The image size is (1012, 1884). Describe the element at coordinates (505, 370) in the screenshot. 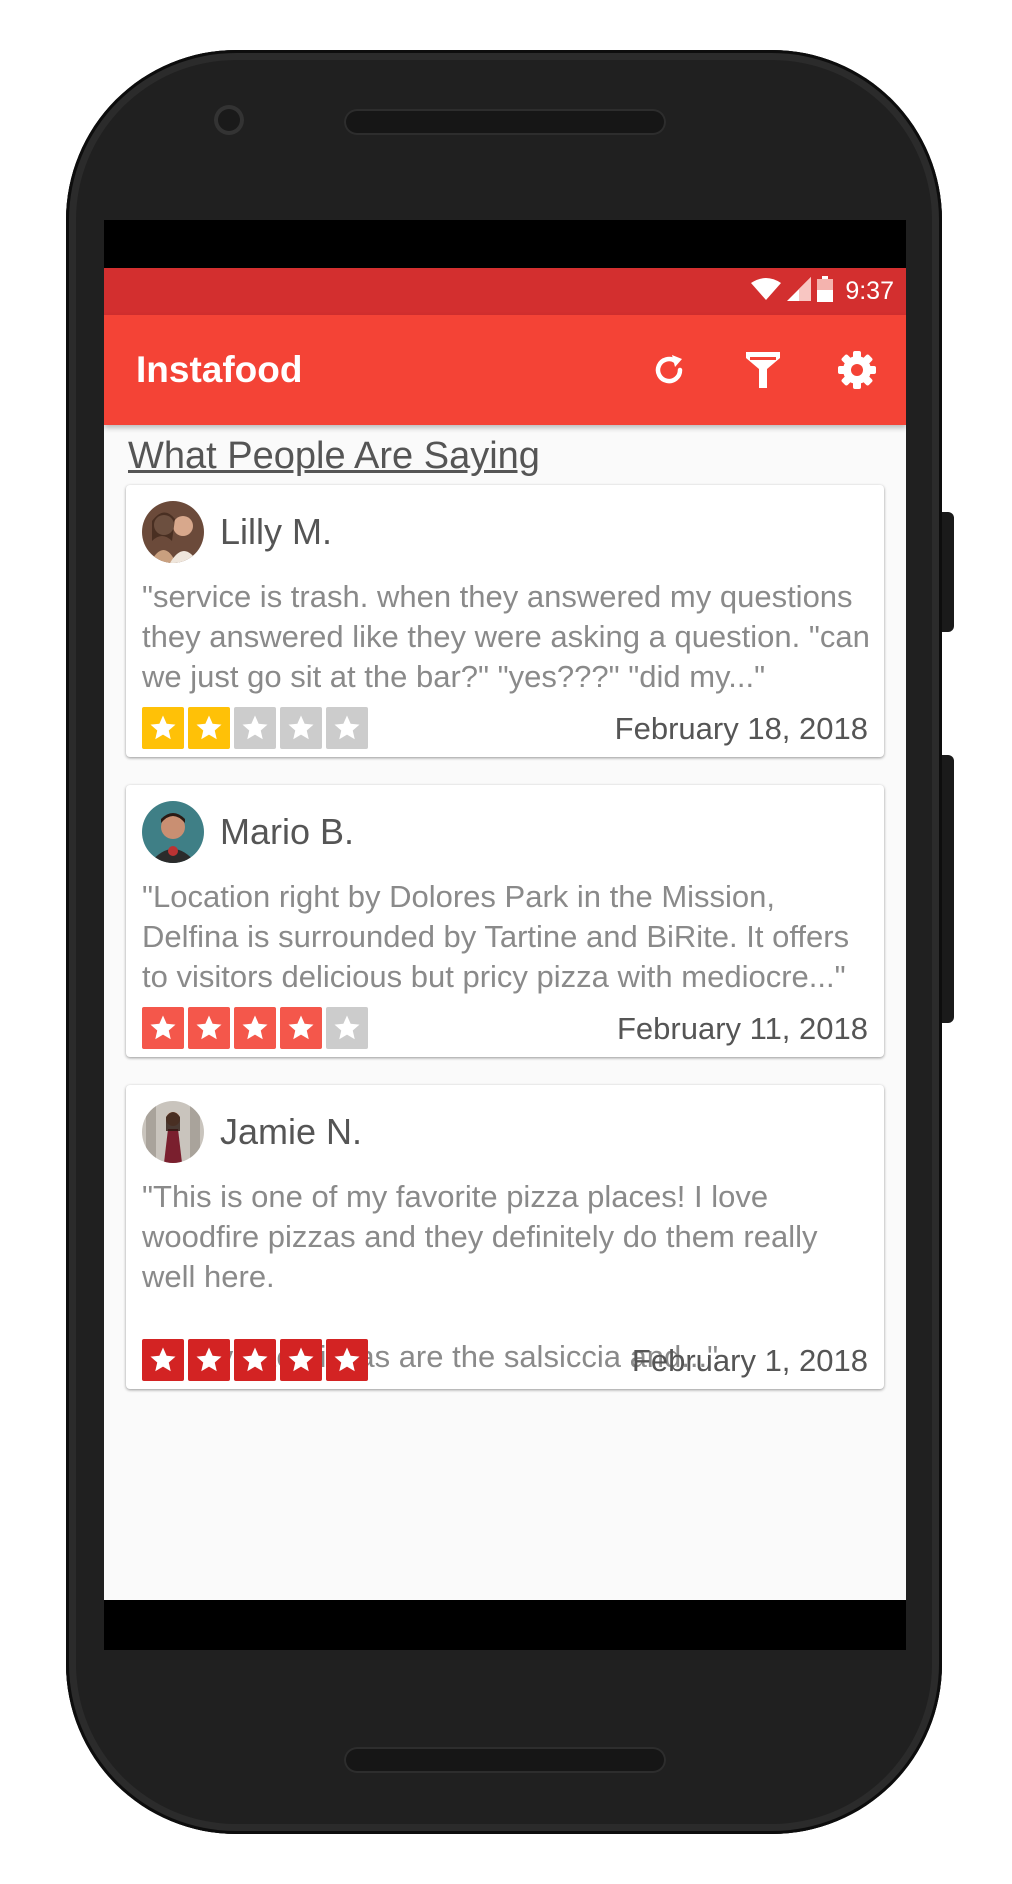

I see `app-bar: Instafood` at that location.